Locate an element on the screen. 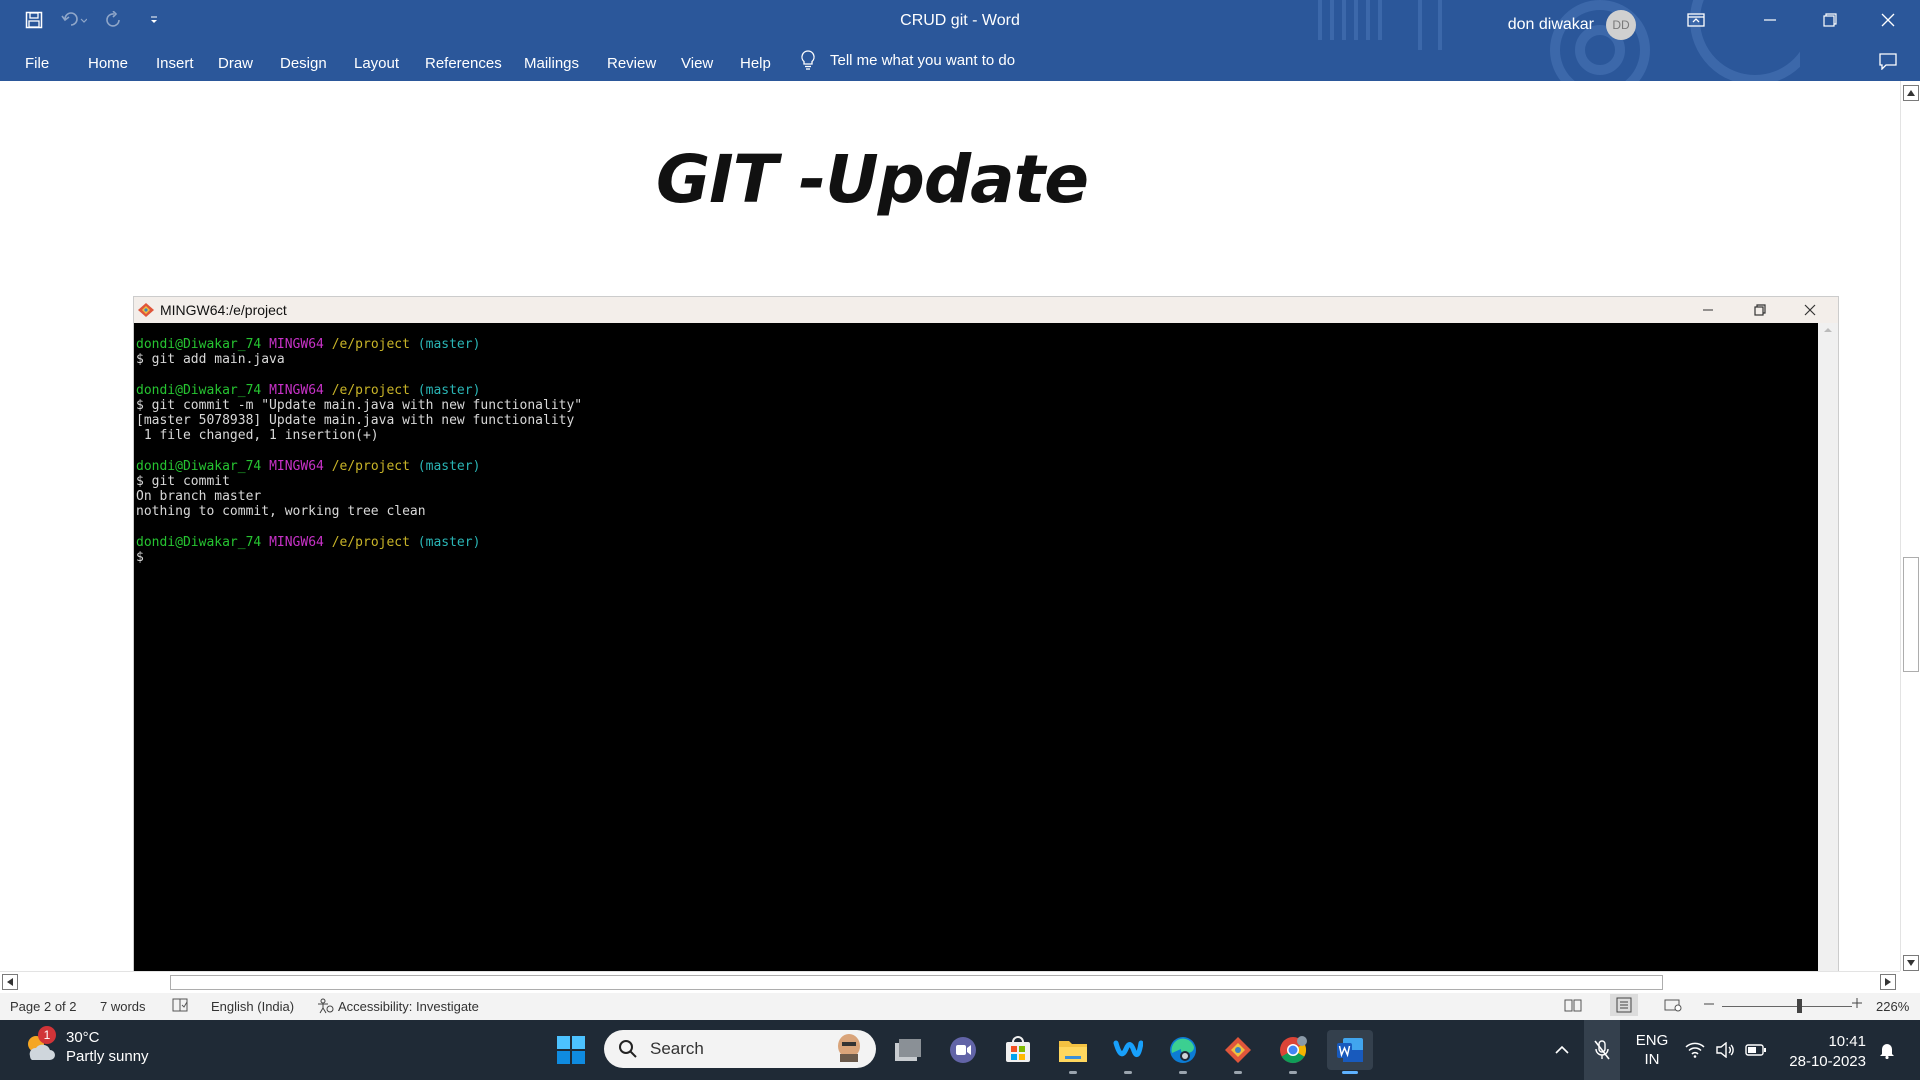 This screenshot has width=1920, height=1080. horizontal-scroll-thumb is located at coordinates (916, 982).